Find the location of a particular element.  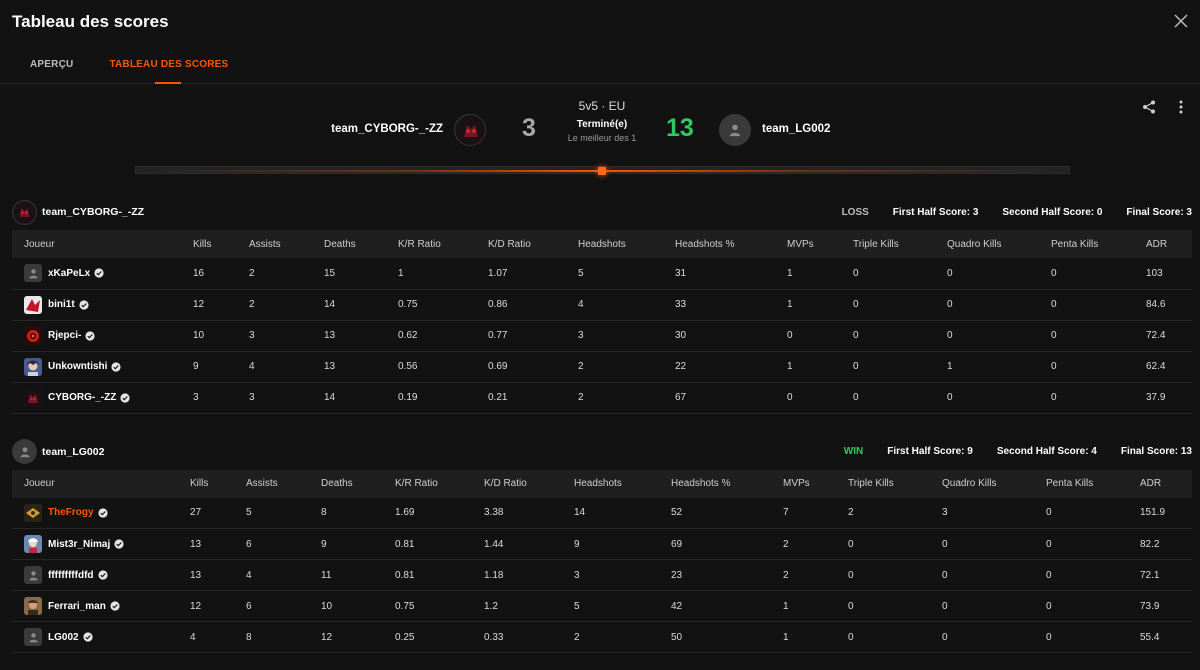

stat-cell: 1.07 is located at coordinates (521, 274).